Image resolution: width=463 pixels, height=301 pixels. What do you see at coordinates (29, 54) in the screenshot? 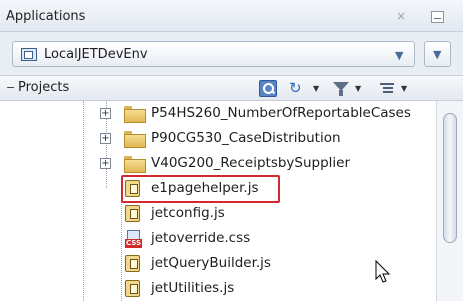
I see `application-icon` at bounding box center [29, 54].